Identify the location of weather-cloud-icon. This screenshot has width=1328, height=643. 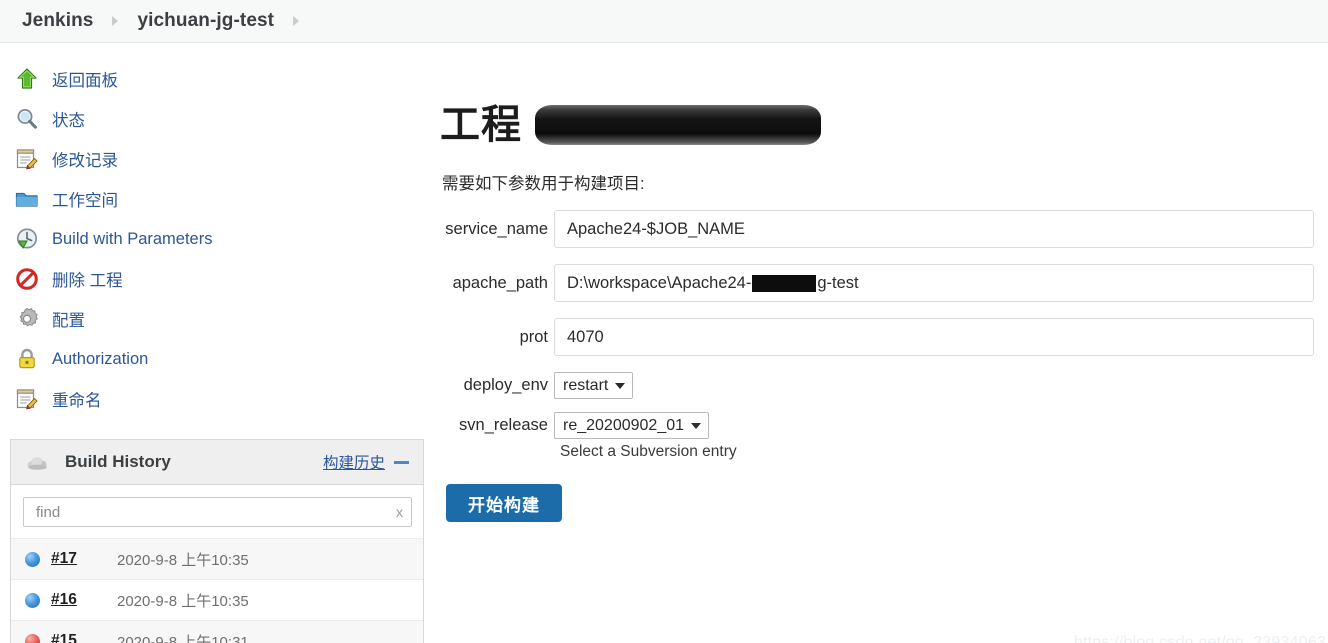
(38, 462).